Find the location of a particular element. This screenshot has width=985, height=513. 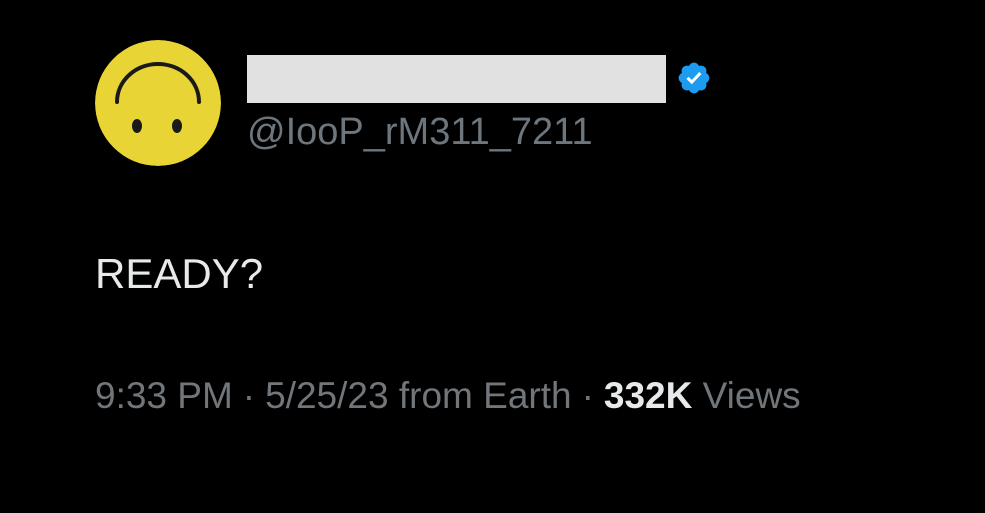

author-handle: @IooP_rM311_7211 is located at coordinates (420, 132).